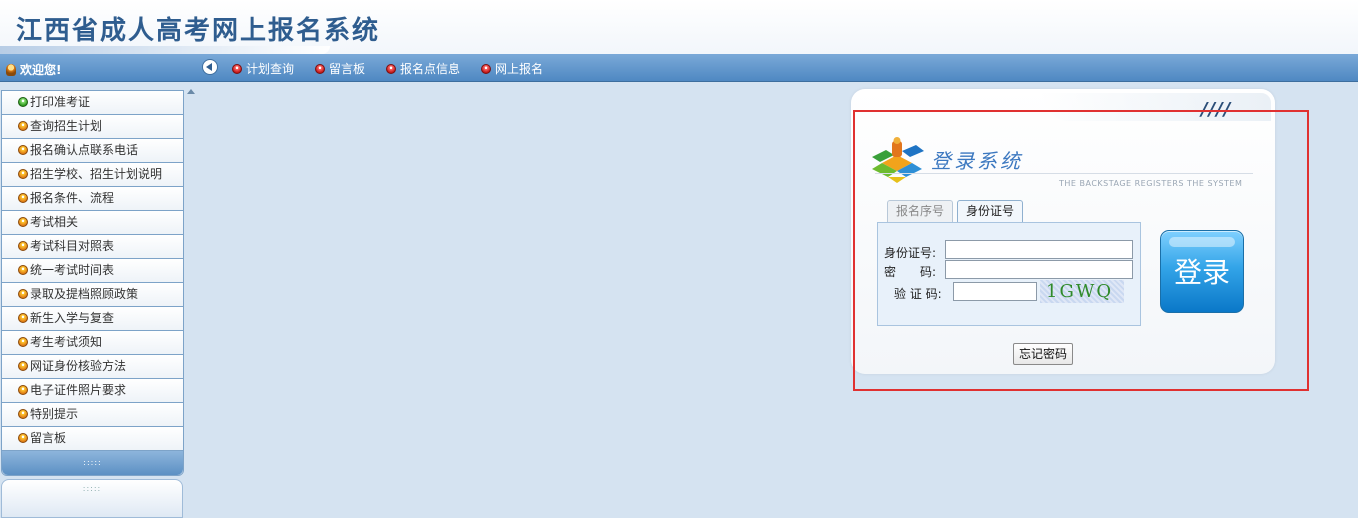 This screenshot has height=518, width=1358. I want to click on sidebar-item-photo-req: 电子证件照片要求, so click(92, 391).